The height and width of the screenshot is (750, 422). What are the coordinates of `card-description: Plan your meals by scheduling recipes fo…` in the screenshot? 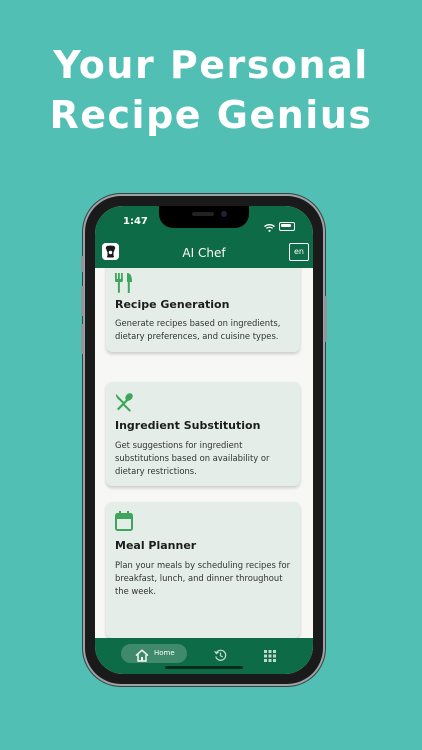 It's located at (203, 578).